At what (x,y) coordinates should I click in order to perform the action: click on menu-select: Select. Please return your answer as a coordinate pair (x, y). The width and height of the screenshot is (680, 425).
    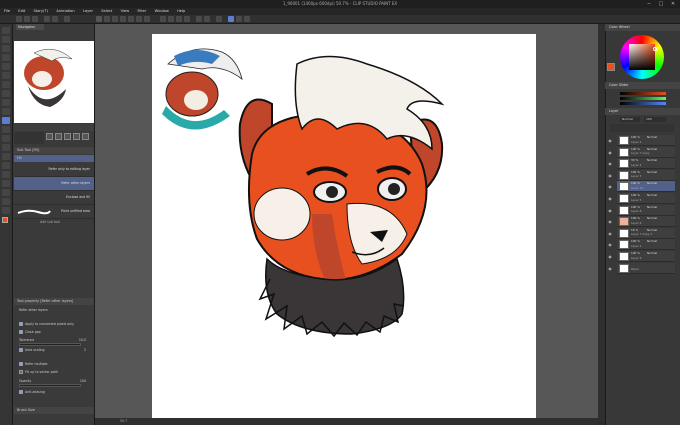
    Looking at the image, I should click on (106, 11).